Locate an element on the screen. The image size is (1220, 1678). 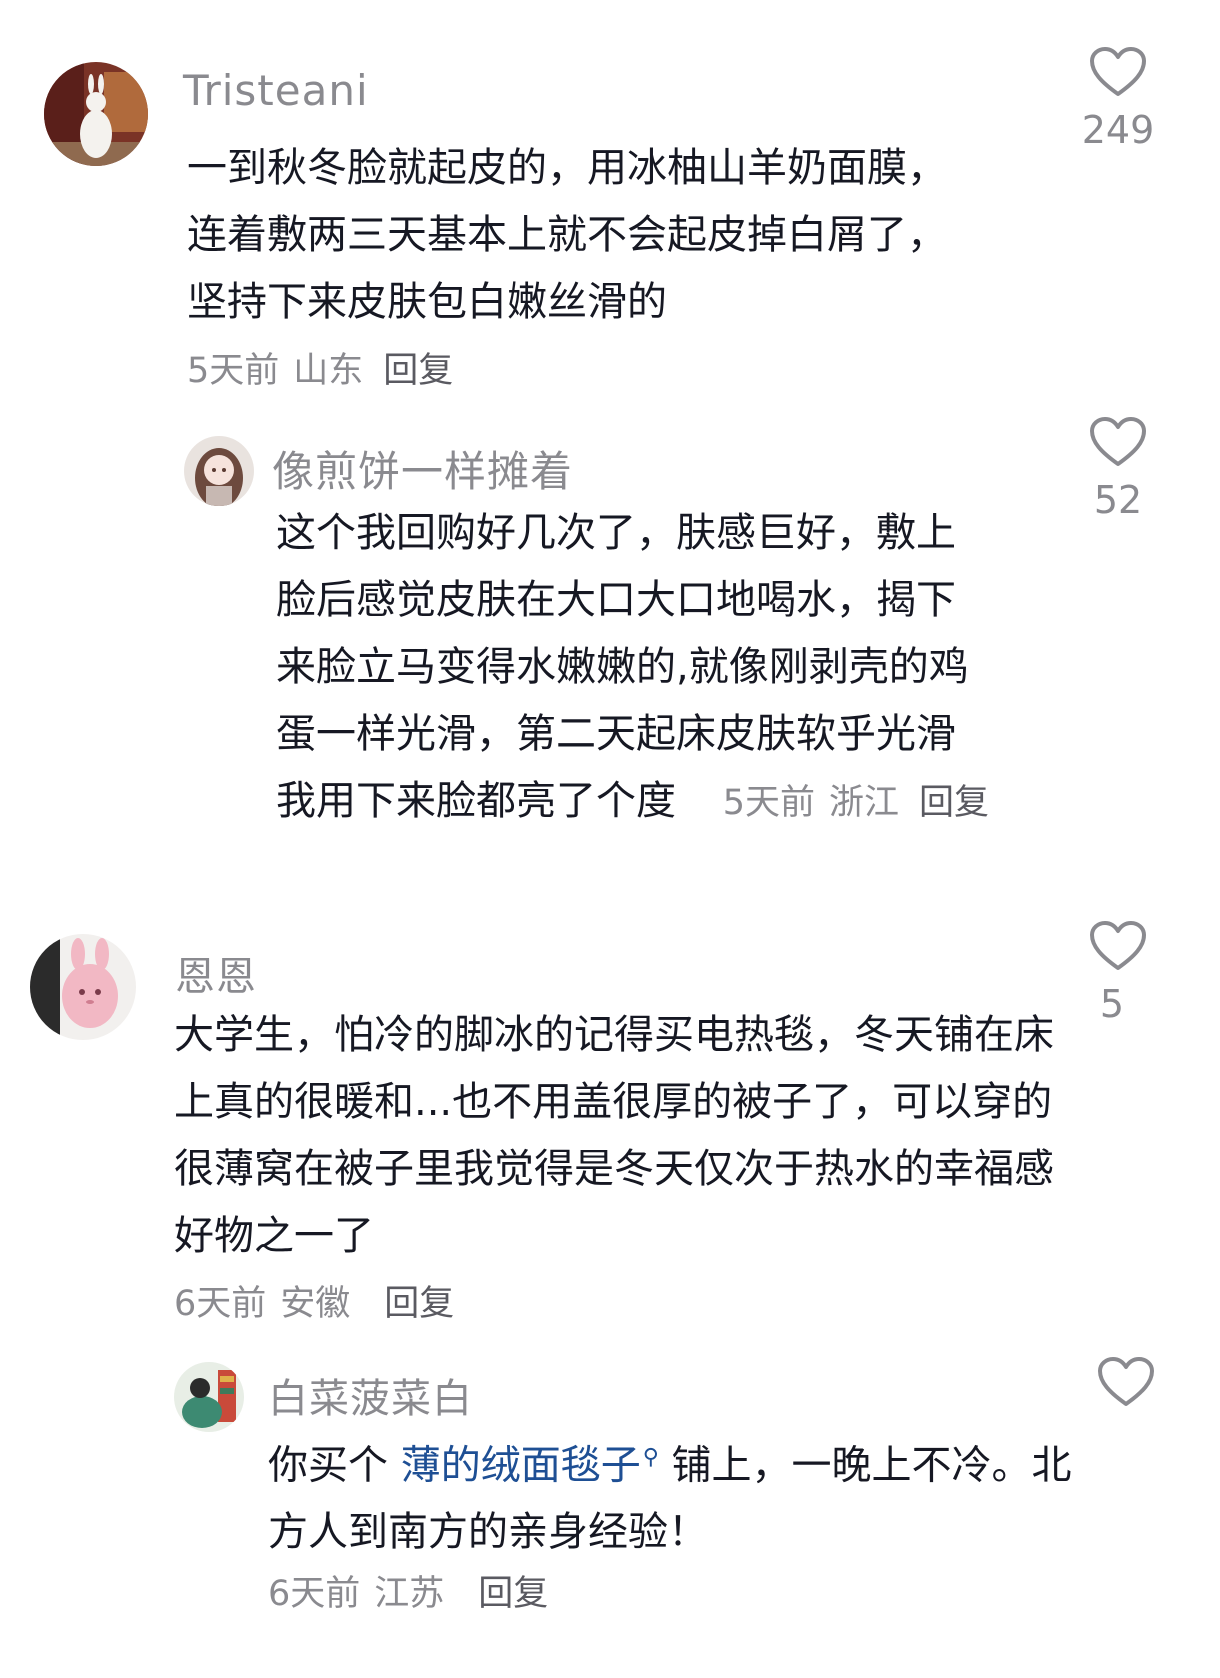
pink-bunny-plush-avatar-icon is located at coordinates (83, 987).